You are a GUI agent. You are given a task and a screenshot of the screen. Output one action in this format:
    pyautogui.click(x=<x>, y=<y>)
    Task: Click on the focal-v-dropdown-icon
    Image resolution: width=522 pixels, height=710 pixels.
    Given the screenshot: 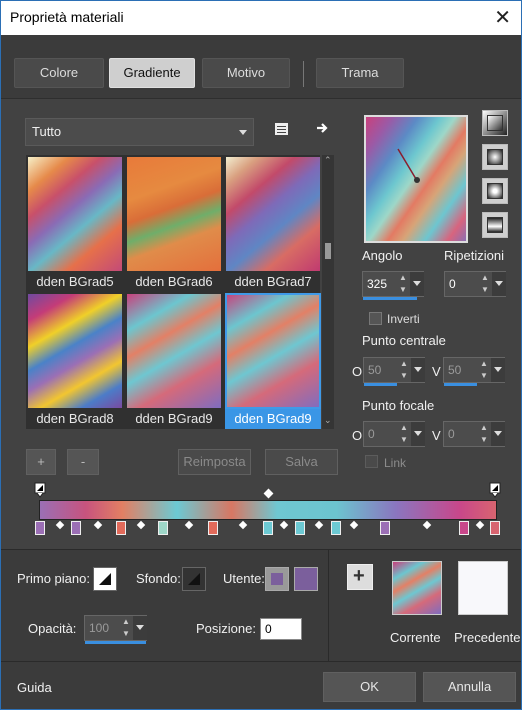 What is the action you would take?
    pyautogui.click(x=498, y=434)
    